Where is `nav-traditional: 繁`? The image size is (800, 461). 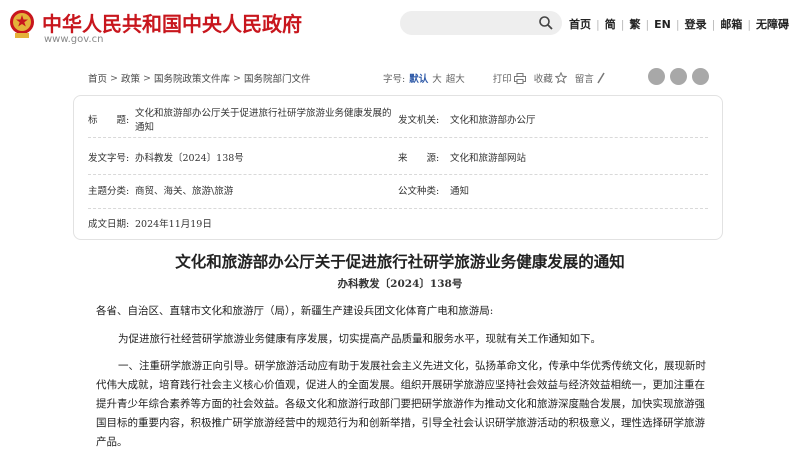 nav-traditional: 繁 is located at coordinates (634, 24).